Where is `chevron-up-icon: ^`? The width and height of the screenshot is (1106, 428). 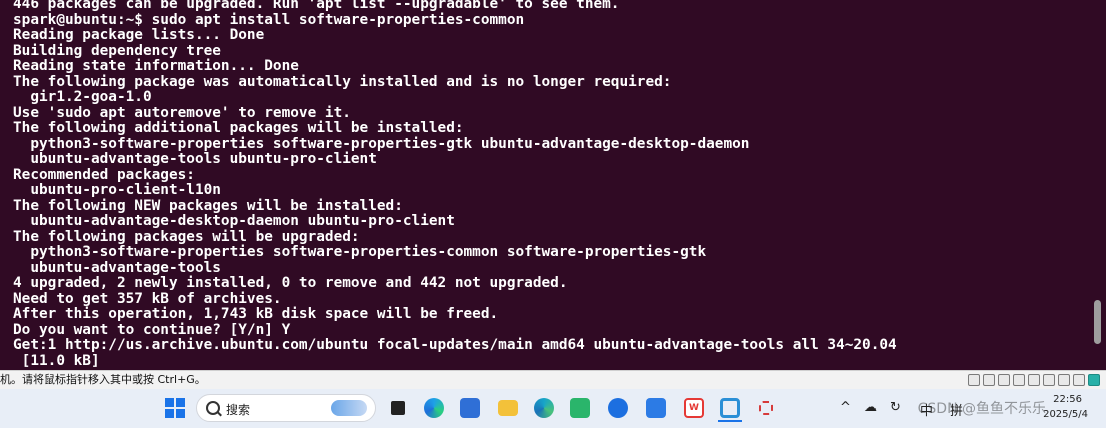
chevron-up-icon: ^ is located at coordinates (845, 407).